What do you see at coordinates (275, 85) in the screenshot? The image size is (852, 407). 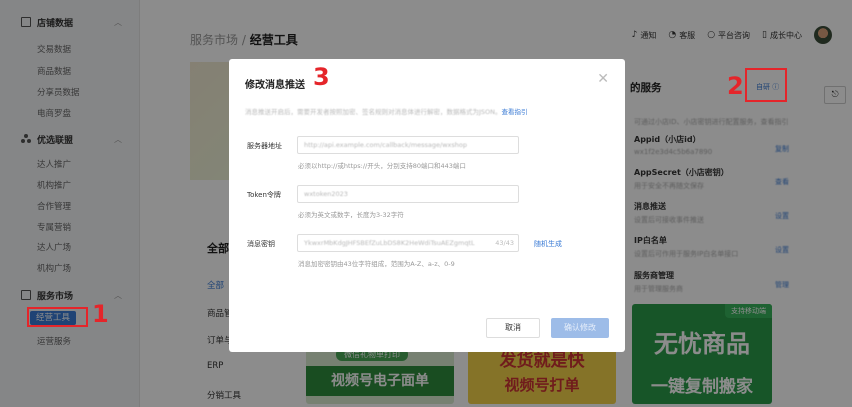 I see `dialog-title: 修改消息推送` at bounding box center [275, 85].